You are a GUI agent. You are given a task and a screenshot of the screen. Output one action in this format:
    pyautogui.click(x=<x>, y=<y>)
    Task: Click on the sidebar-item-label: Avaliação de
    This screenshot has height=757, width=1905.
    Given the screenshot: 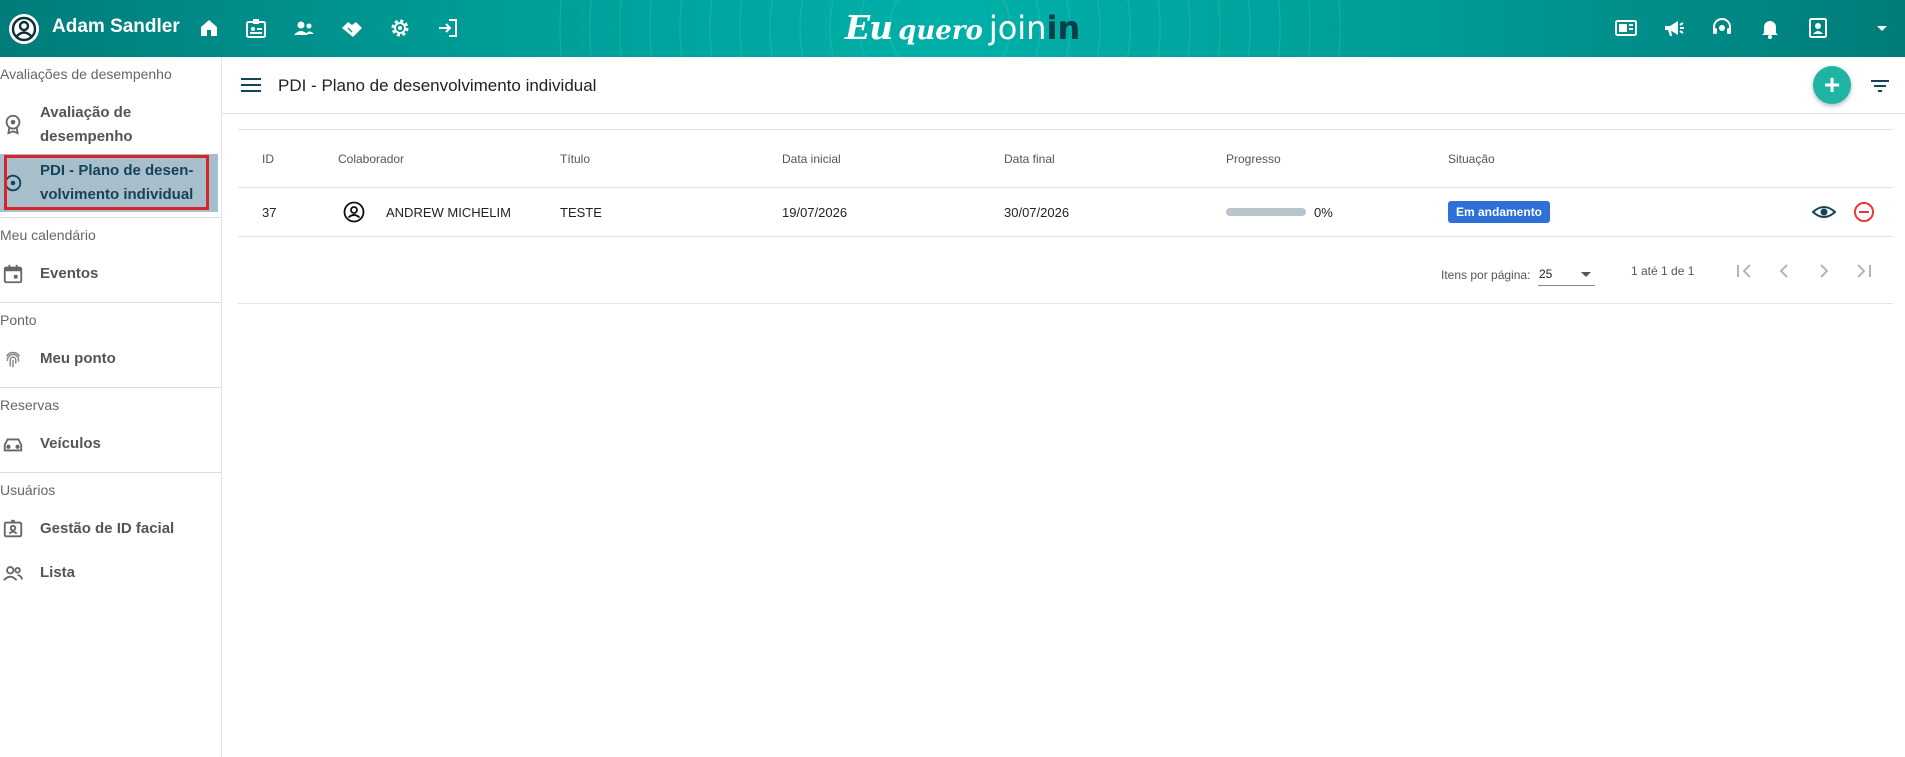 What is the action you would take?
    pyautogui.click(x=86, y=112)
    